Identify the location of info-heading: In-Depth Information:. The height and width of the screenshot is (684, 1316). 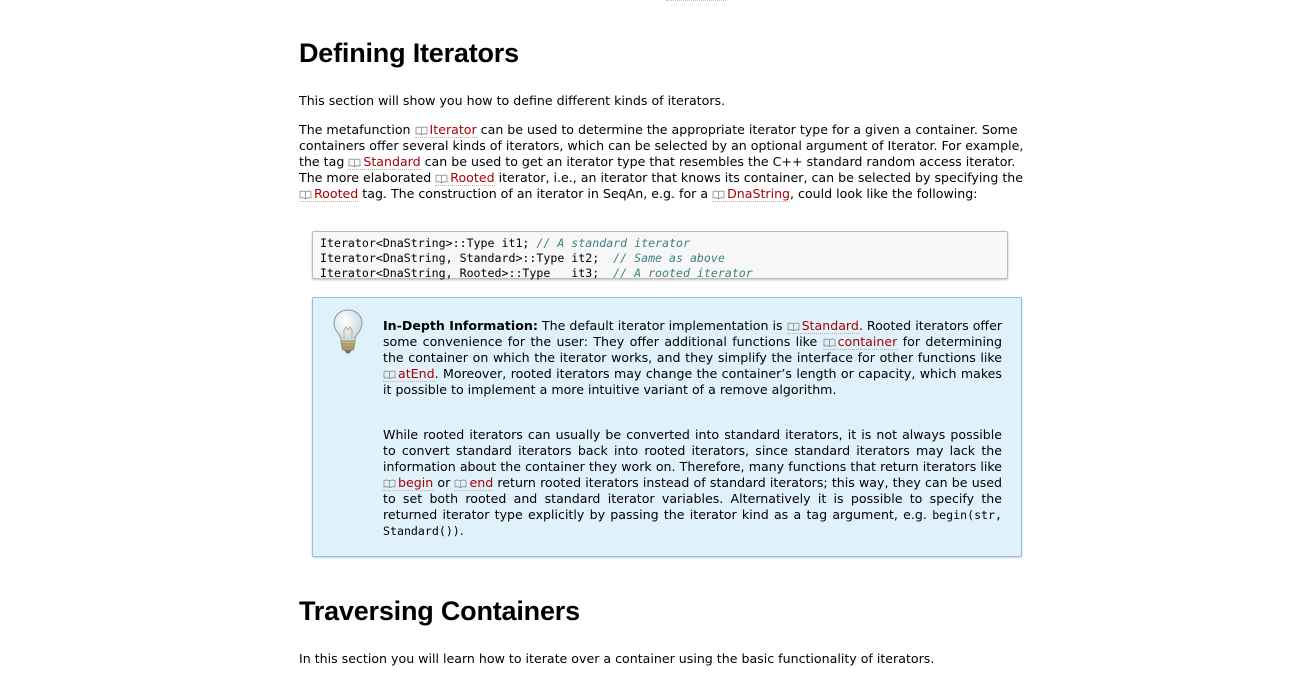
(460, 325).